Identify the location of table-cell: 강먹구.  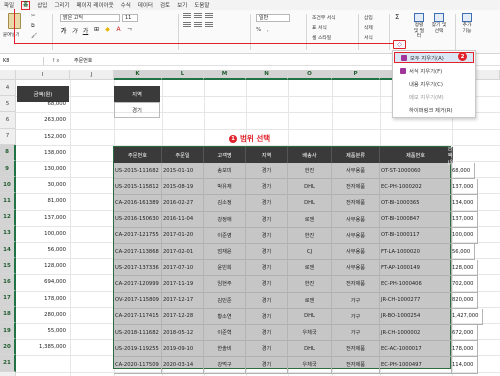
(225, 365).